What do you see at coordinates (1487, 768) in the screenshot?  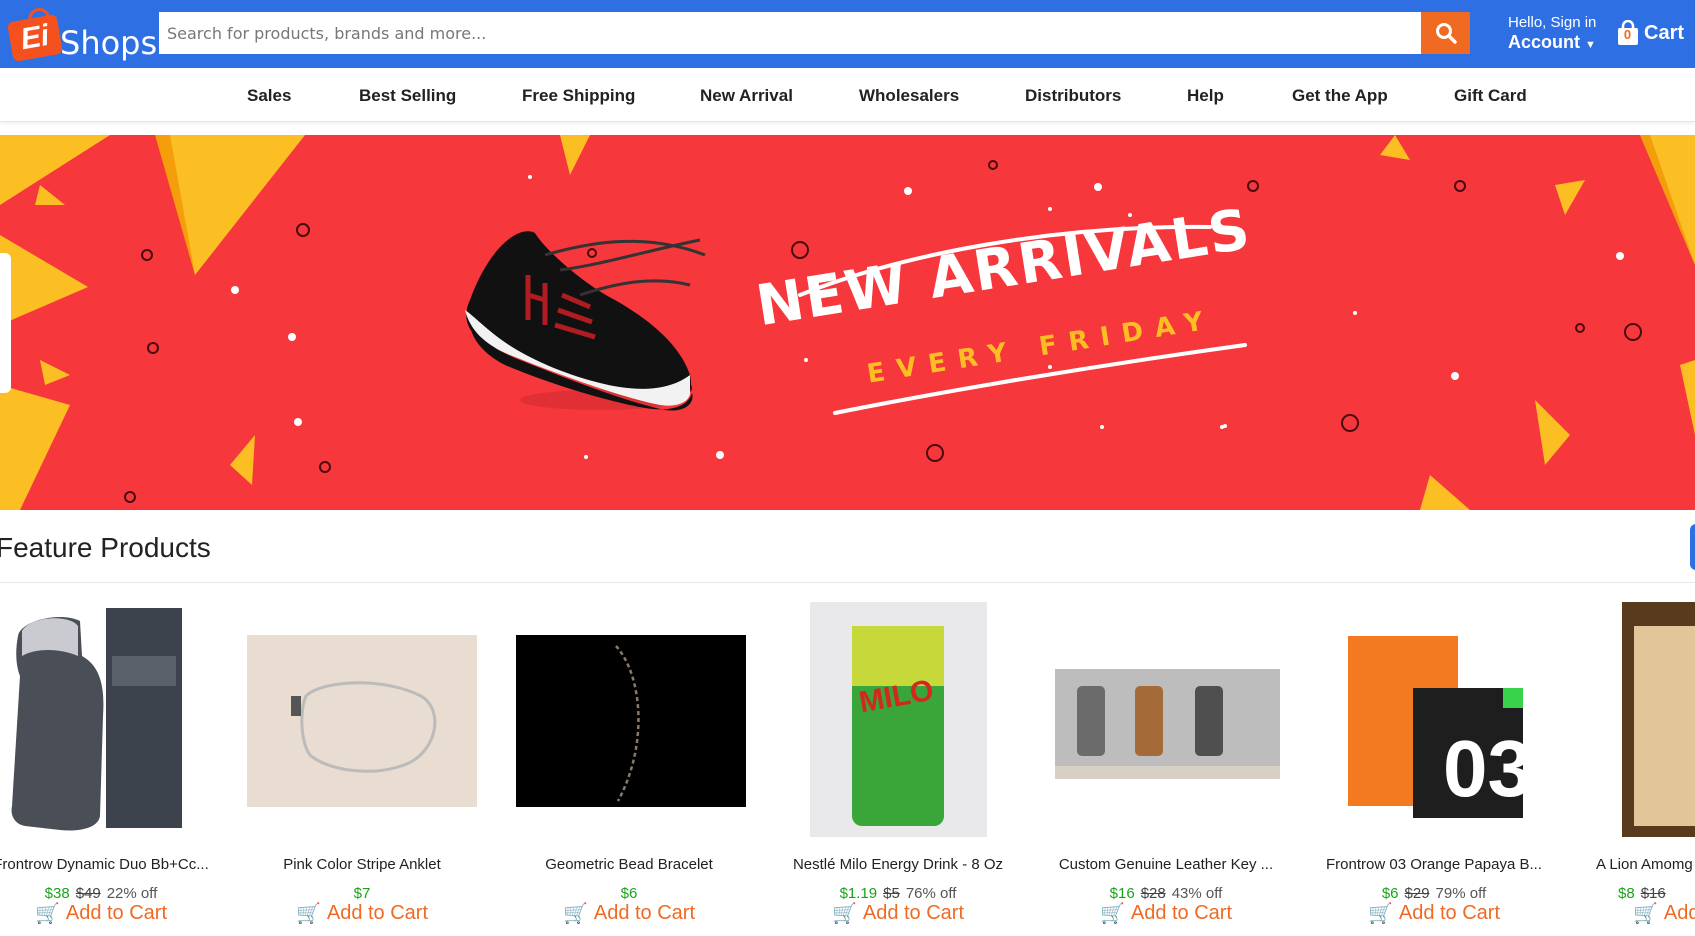 I see `svg-text: 03` at bounding box center [1487, 768].